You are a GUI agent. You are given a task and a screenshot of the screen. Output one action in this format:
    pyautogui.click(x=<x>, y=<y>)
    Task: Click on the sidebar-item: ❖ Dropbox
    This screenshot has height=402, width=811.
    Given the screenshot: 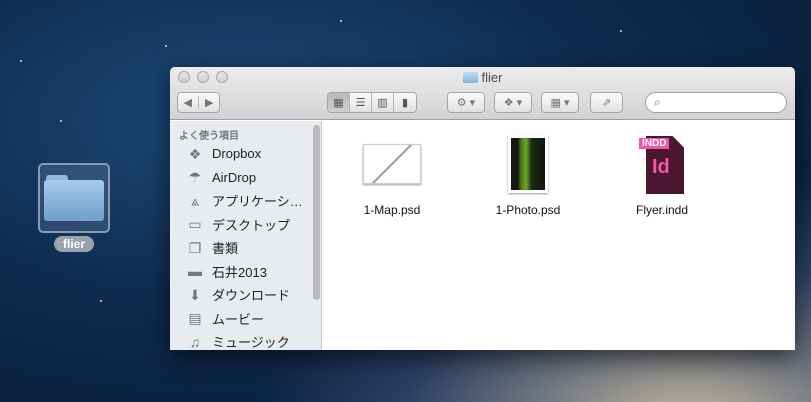 What is the action you would take?
    pyautogui.click(x=245, y=154)
    